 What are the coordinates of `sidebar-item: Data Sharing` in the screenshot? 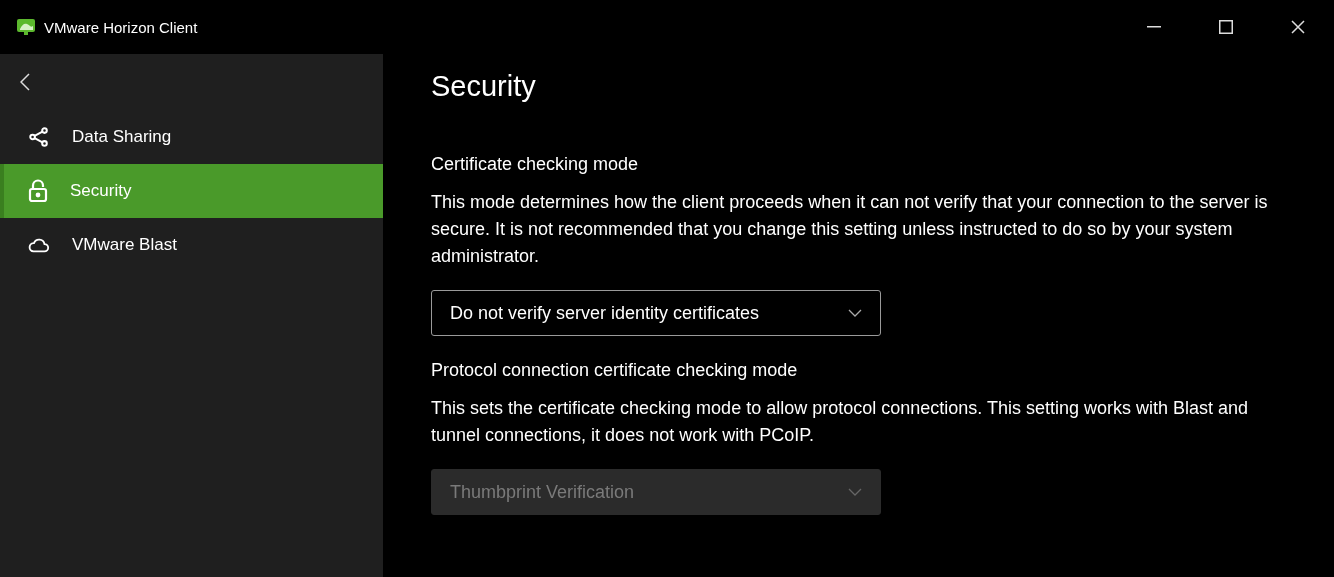 It's located at (191, 137).